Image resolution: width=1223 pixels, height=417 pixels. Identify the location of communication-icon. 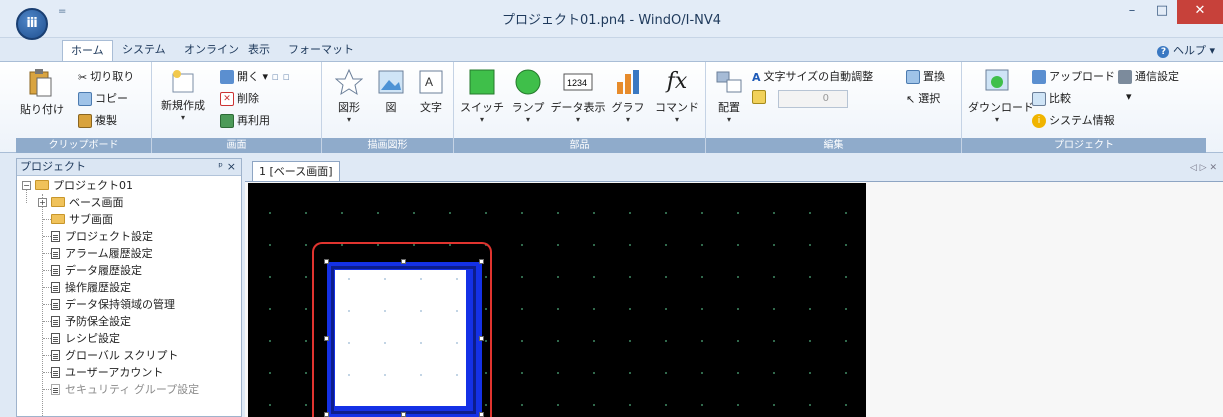
(1125, 77).